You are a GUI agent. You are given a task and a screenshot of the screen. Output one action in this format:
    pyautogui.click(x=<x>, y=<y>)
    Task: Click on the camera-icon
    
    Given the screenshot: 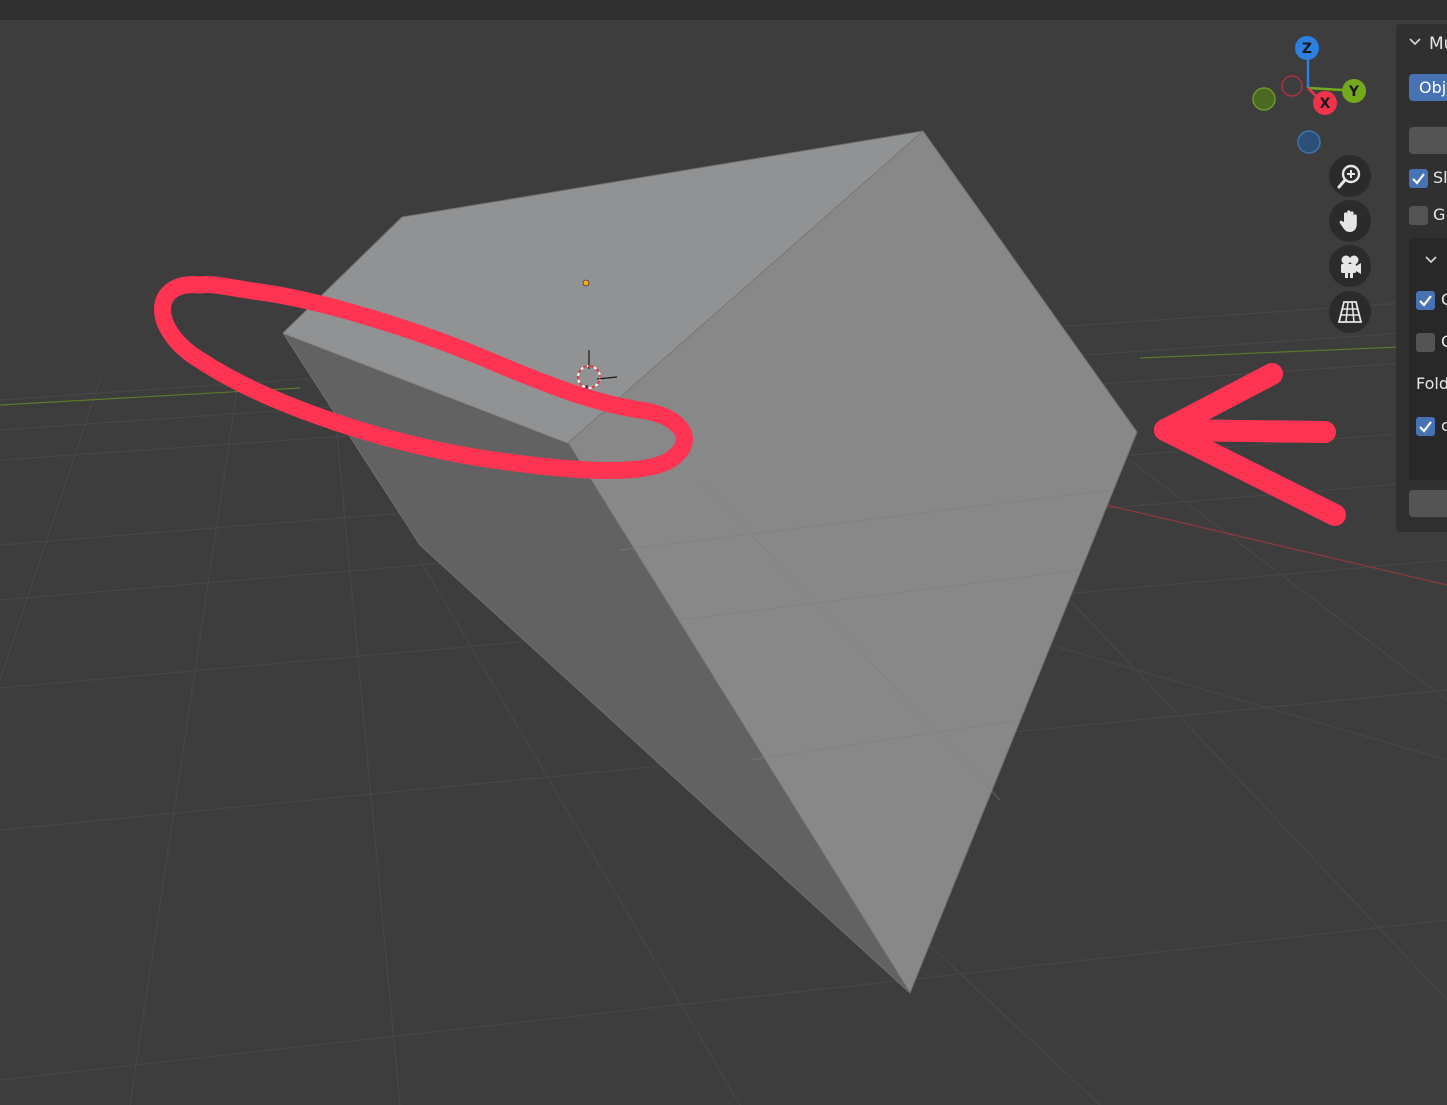 What is the action you would take?
    pyautogui.click(x=1351, y=266)
    